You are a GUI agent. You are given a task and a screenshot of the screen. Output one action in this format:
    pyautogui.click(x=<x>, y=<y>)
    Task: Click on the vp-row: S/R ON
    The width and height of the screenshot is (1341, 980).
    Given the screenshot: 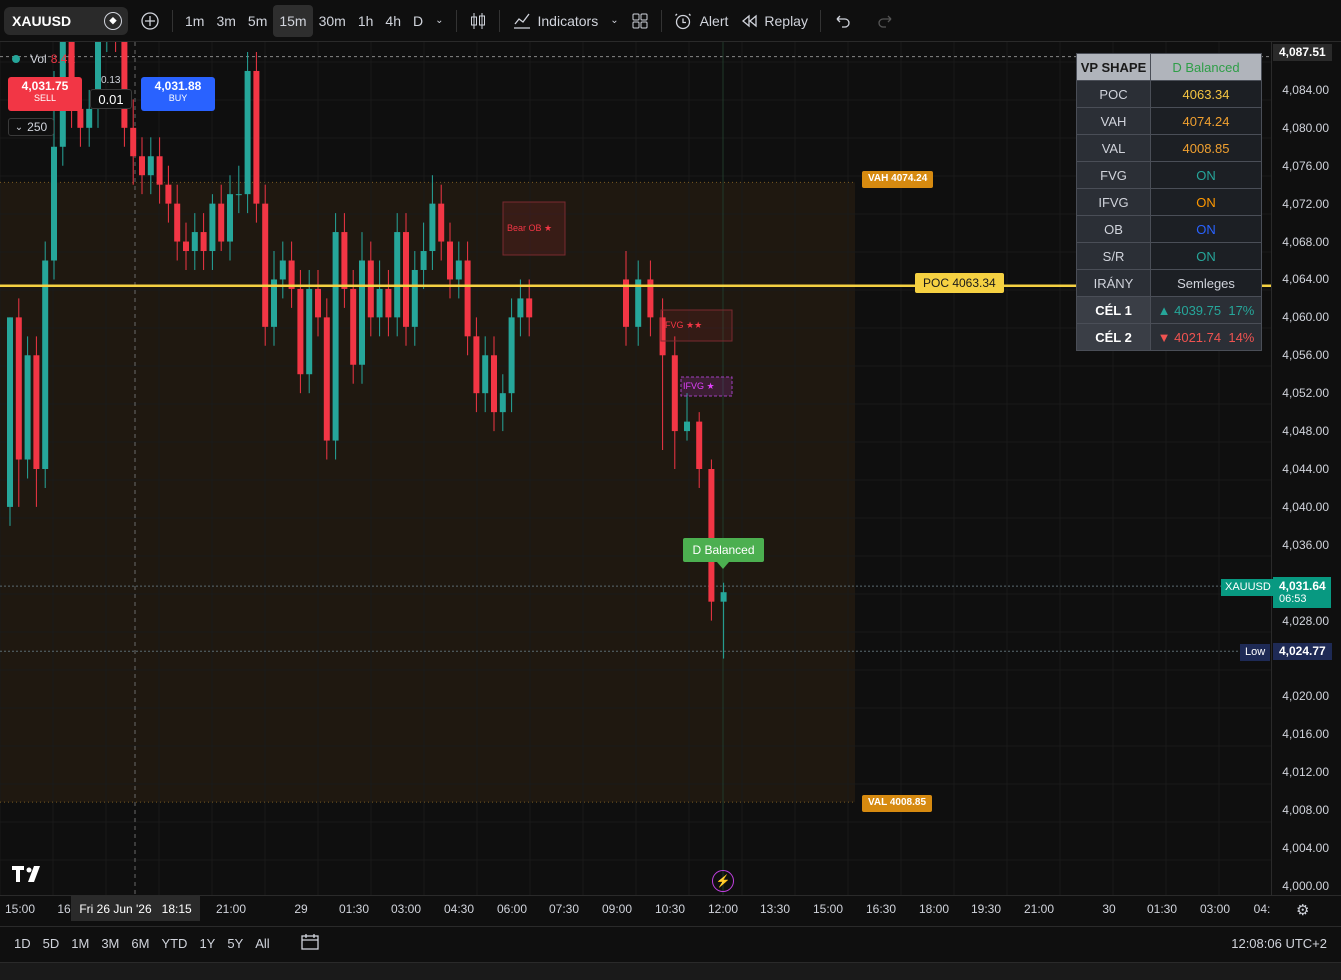 What is the action you would take?
    pyautogui.click(x=1169, y=256)
    